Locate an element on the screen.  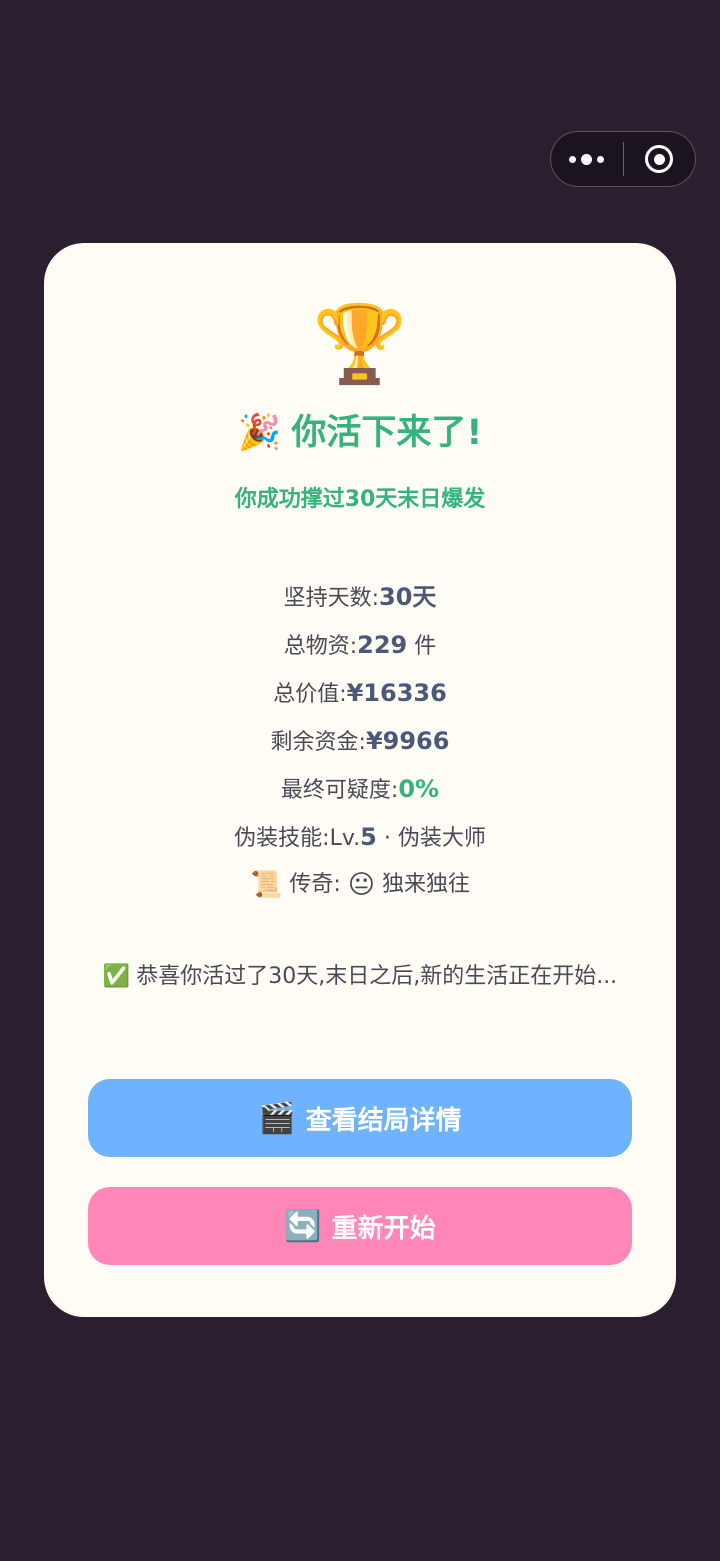
stat-total-value: 总价值:¥16336 is located at coordinates (360, 693).